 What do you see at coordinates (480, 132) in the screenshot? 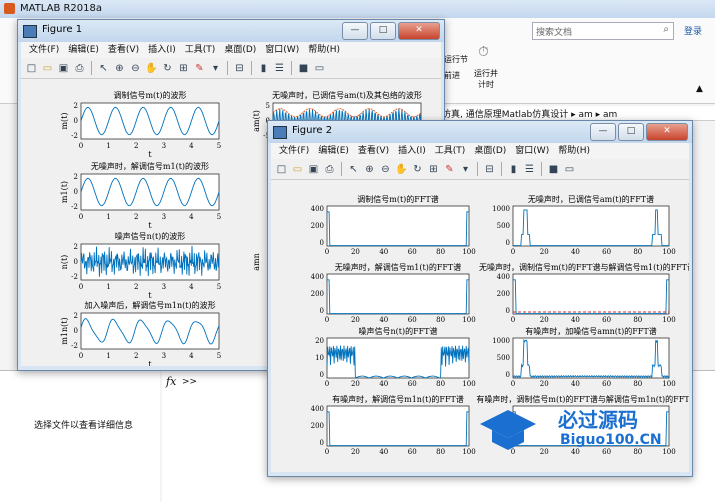
I see `figure2-titlebar: Figure 2 — □ ✕` at bounding box center [480, 132].